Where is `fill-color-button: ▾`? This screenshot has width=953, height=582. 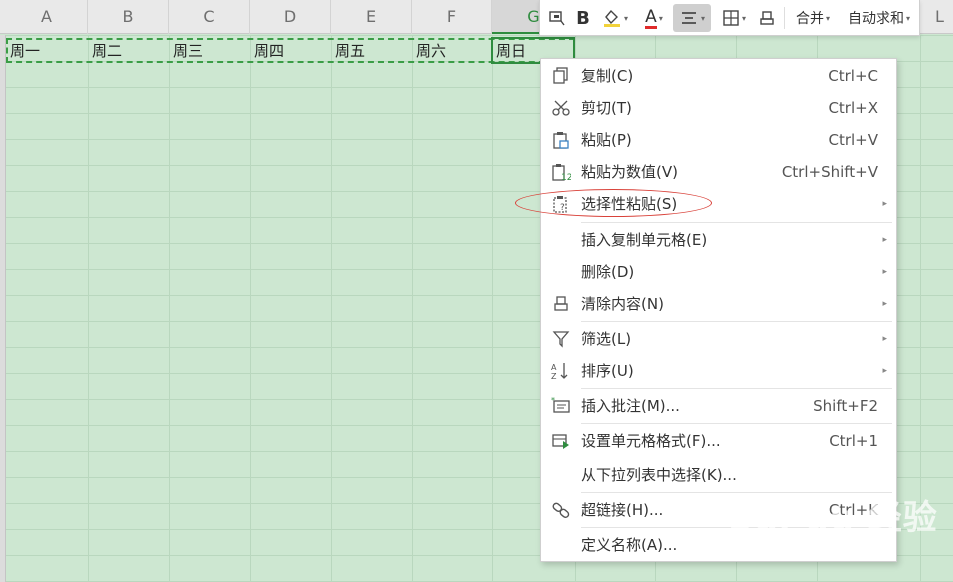
fill-color-button: ▾ is located at coordinates (615, 18).